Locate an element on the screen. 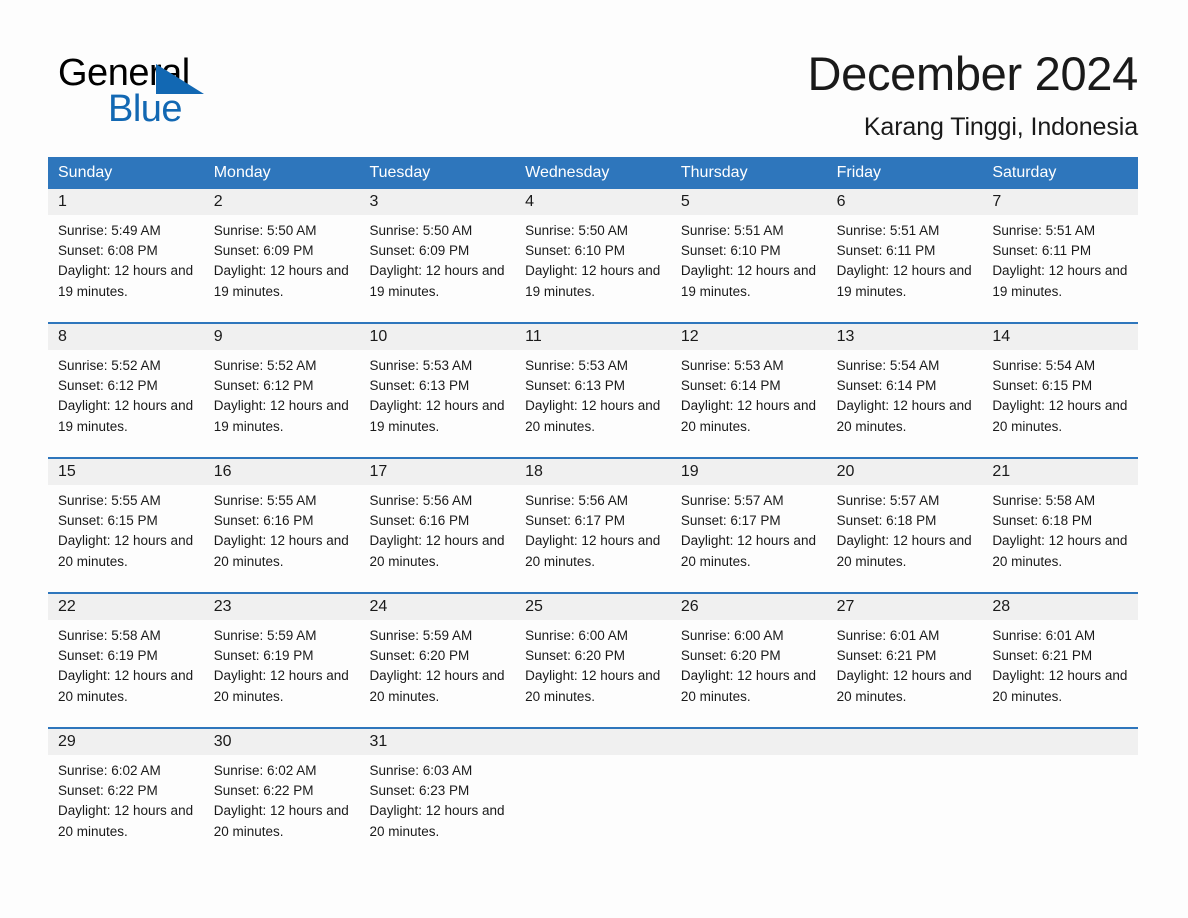 This screenshot has width=1188, height=918. sunrise-text: Sunrise: 5:59 AM is located at coordinates (265, 635).